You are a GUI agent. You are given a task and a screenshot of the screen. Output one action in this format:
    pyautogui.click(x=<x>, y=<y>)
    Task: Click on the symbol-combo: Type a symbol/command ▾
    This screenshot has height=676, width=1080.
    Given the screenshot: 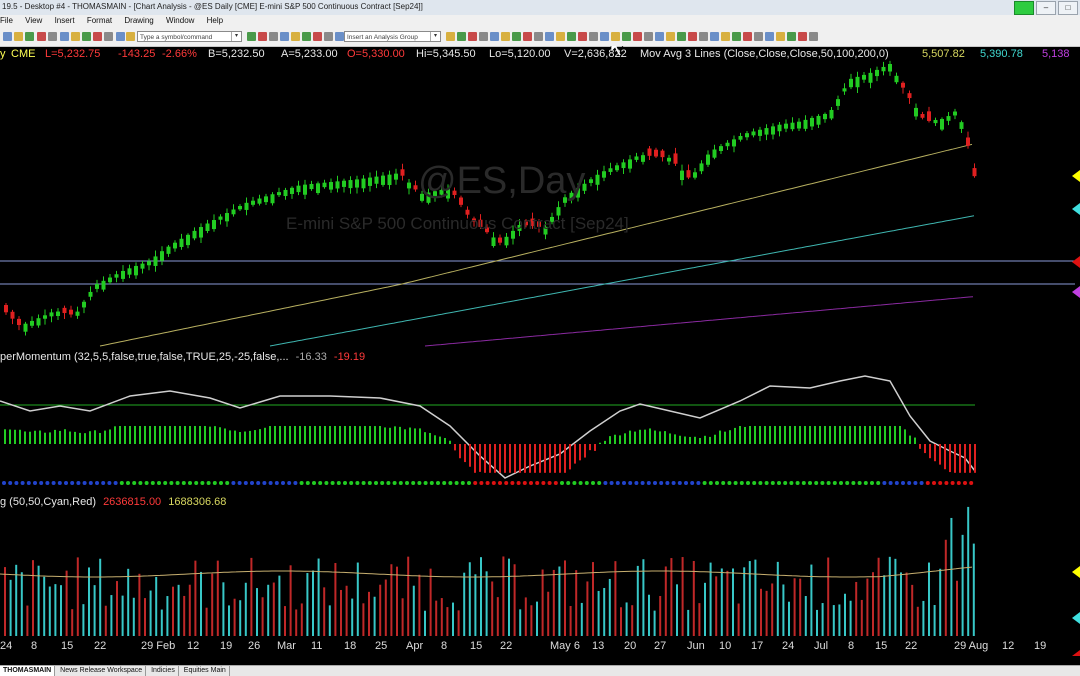 What is the action you would take?
    pyautogui.click(x=189, y=36)
    